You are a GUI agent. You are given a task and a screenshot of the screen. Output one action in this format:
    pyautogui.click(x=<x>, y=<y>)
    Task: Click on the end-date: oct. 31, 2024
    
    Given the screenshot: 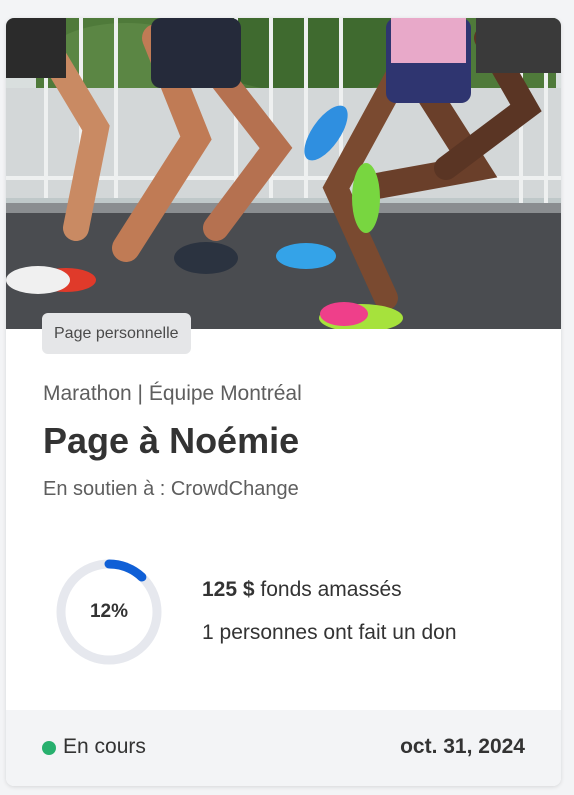 What is the action you would take?
    pyautogui.click(x=462, y=746)
    